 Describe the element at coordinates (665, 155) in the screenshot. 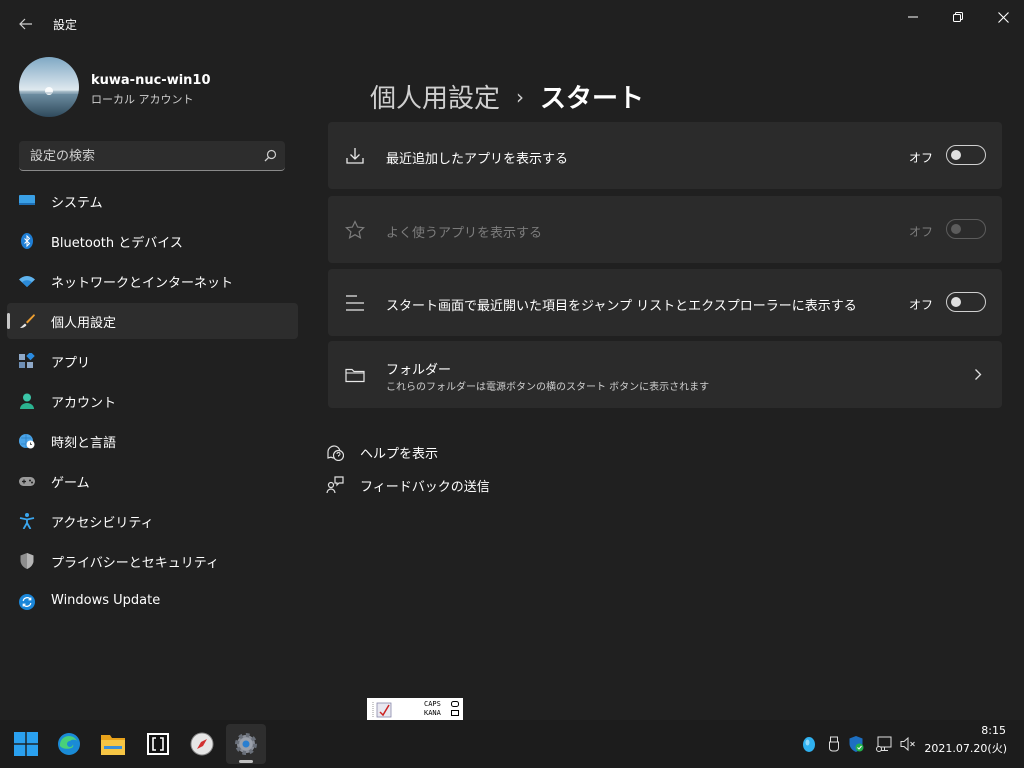

I see `setting-recent-apps: 最近追加したアプリを表示する オフ` at that location.